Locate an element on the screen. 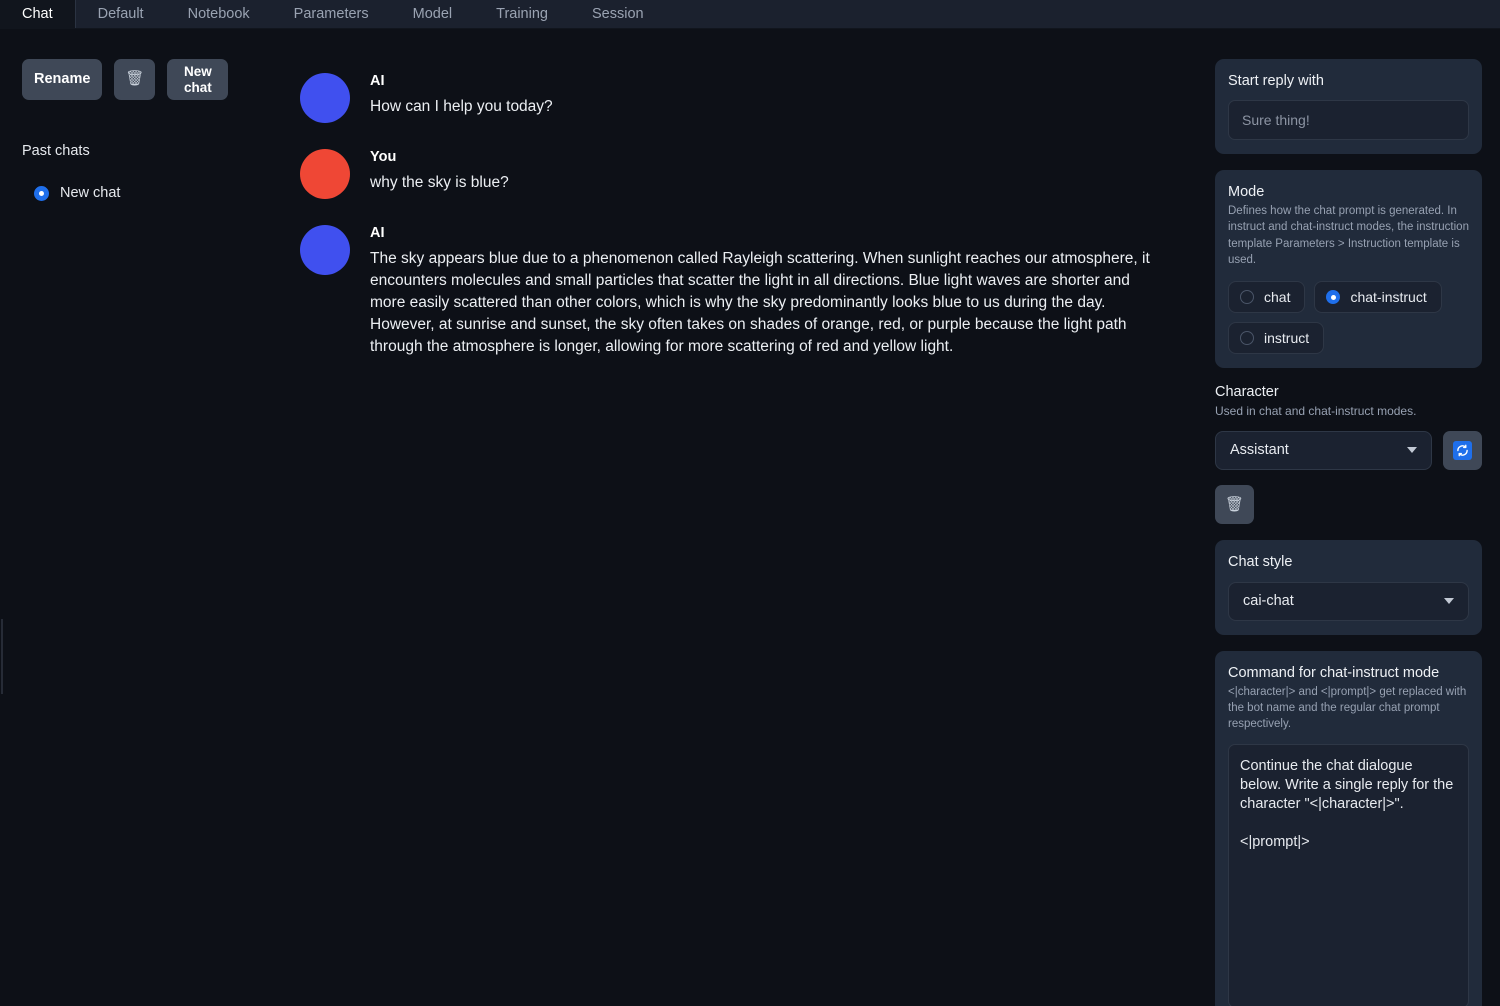 This screenshot has height=1006, width=1500. start-reply-placeholder: Sure thing! is located at coordinates (1276, 120).